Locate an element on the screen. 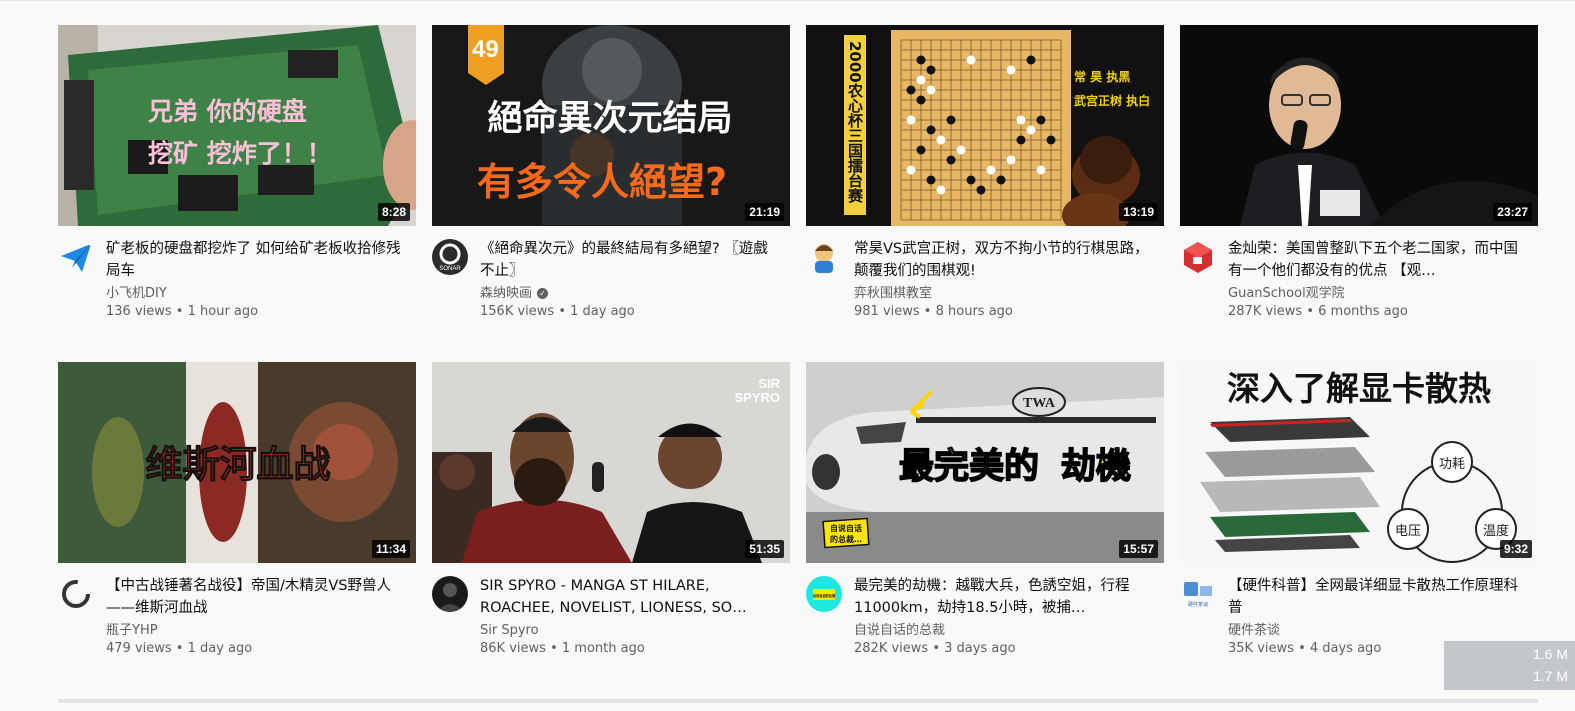 The image size is (1575, 711). channel-name: 弈秋围棋教室 is located at coordinates (893, 294).